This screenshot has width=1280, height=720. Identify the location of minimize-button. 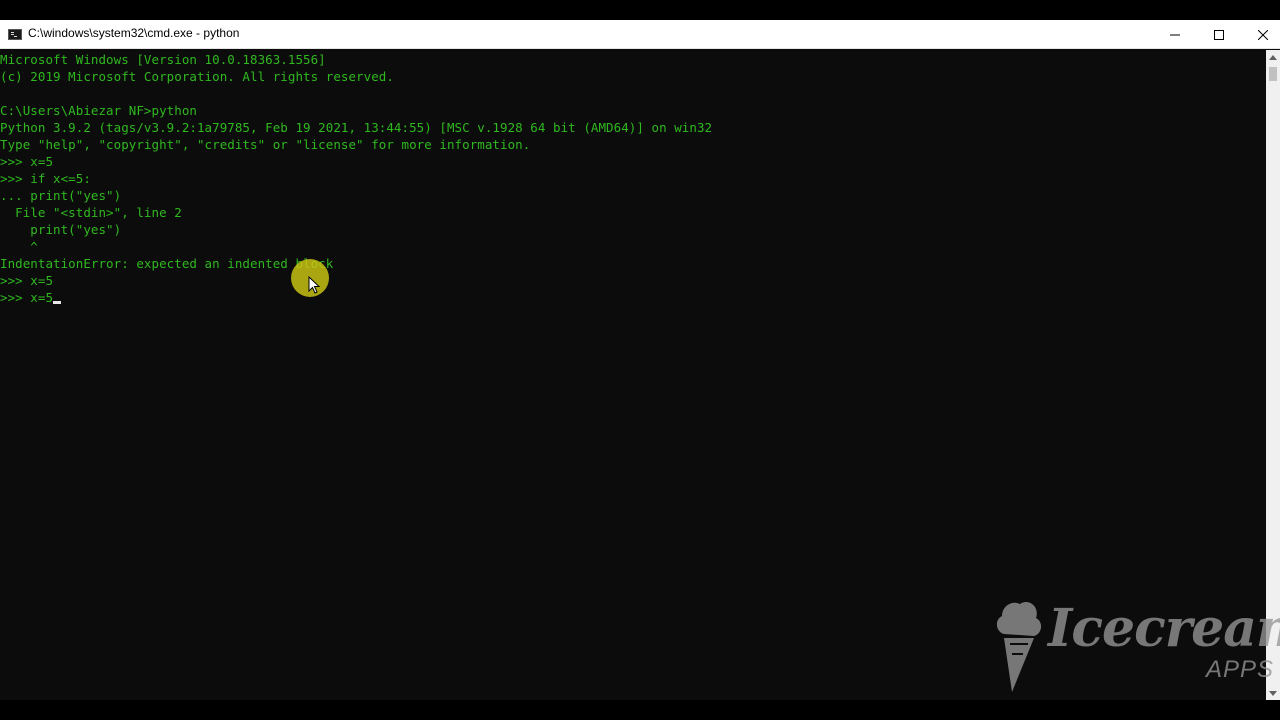
(1175, 34).